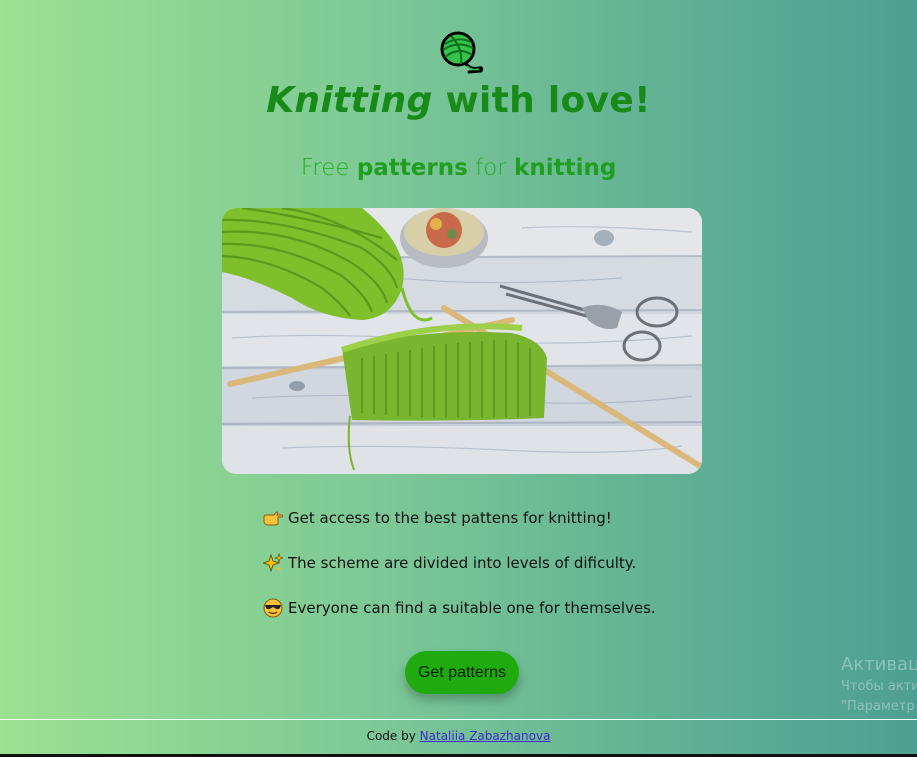 Image resolution: width=917 pixels, height=757 pixels. Describe the element at coordinates (393, 736) in the screenshot. I see `footer-prefix: Code by` at that location.